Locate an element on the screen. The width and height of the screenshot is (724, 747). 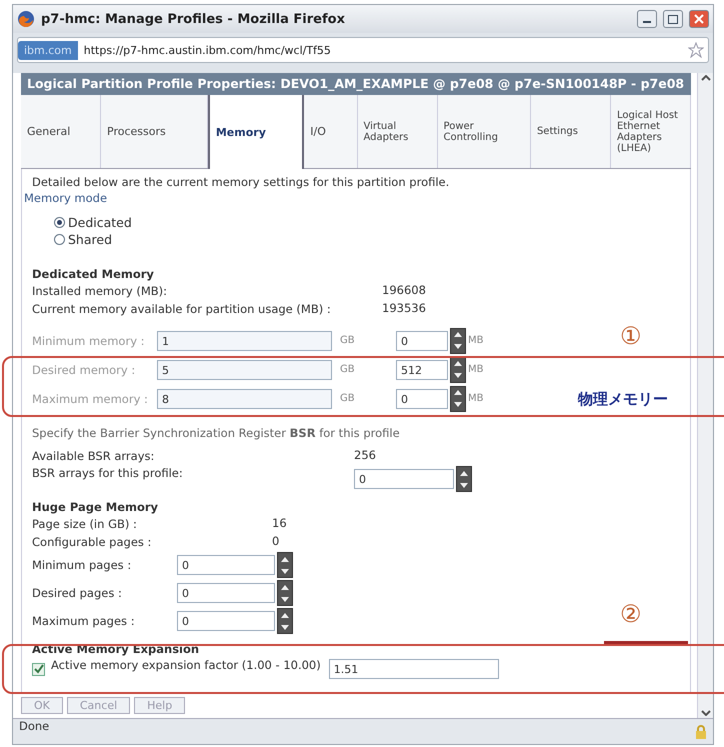
tab: Settings is located at coordinates (570, 131).